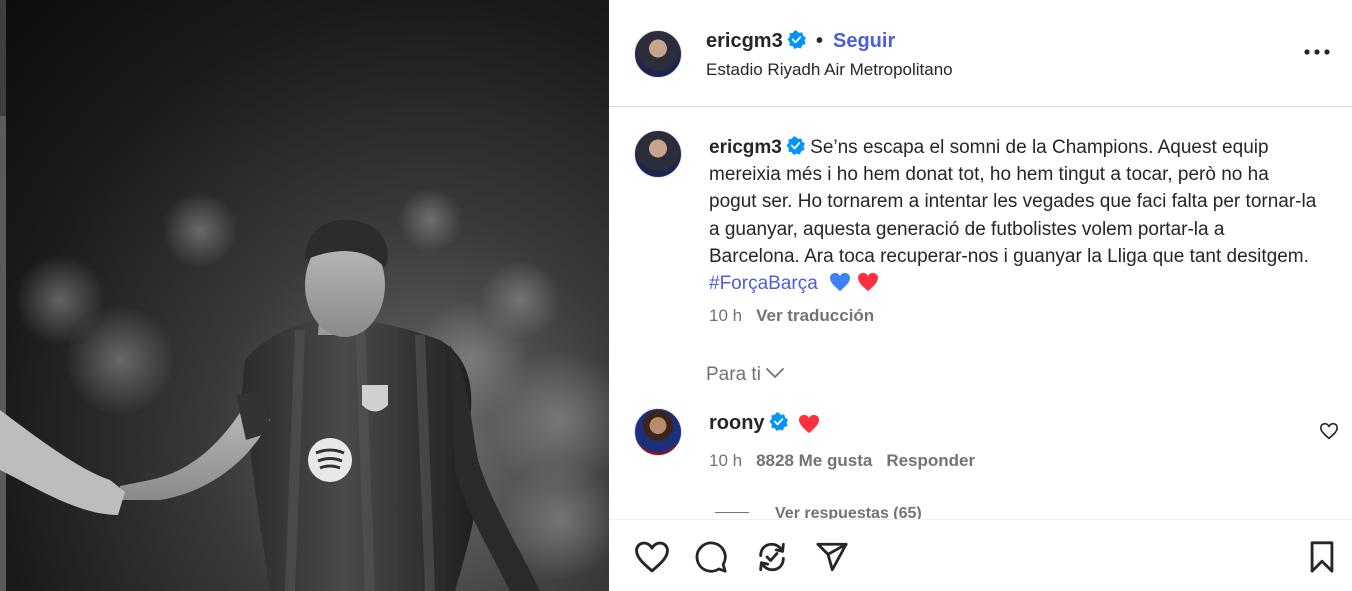 The image size is (1352, 591). What do you see at coordinates (815, 315) in the screenshot?
I see `see-translation-link: Ver traducción` at bounding box center [815, 315].